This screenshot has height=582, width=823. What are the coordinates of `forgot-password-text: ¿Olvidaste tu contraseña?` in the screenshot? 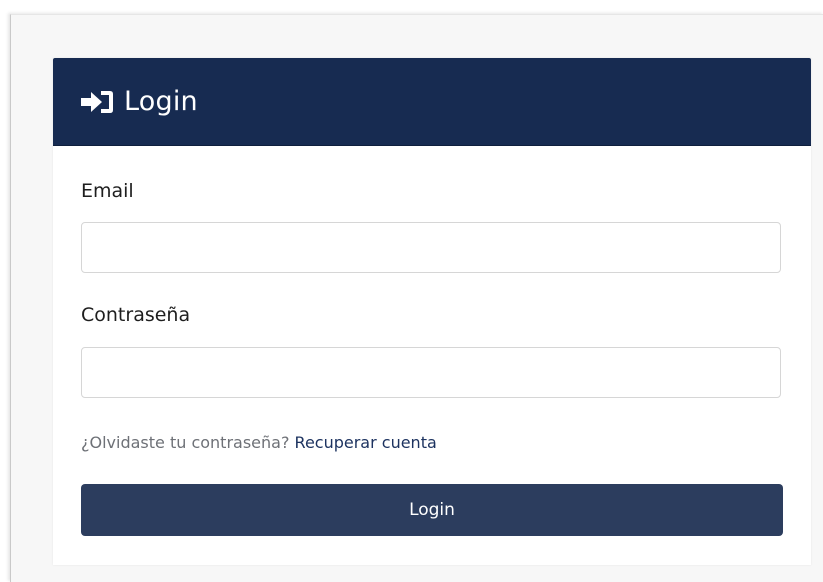 It's located at (185, 442).